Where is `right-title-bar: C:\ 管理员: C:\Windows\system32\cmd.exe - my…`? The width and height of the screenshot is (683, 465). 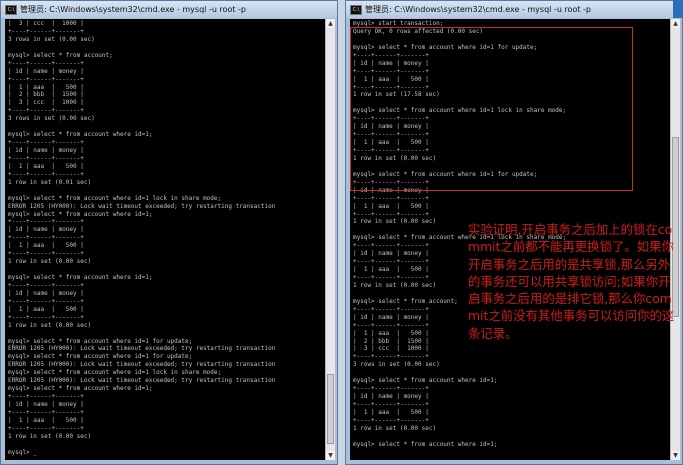
right-title-bar: C:\ 管理员: C:\Windows\system32\cmd.exe - my… is located at coordinates (514, 9).